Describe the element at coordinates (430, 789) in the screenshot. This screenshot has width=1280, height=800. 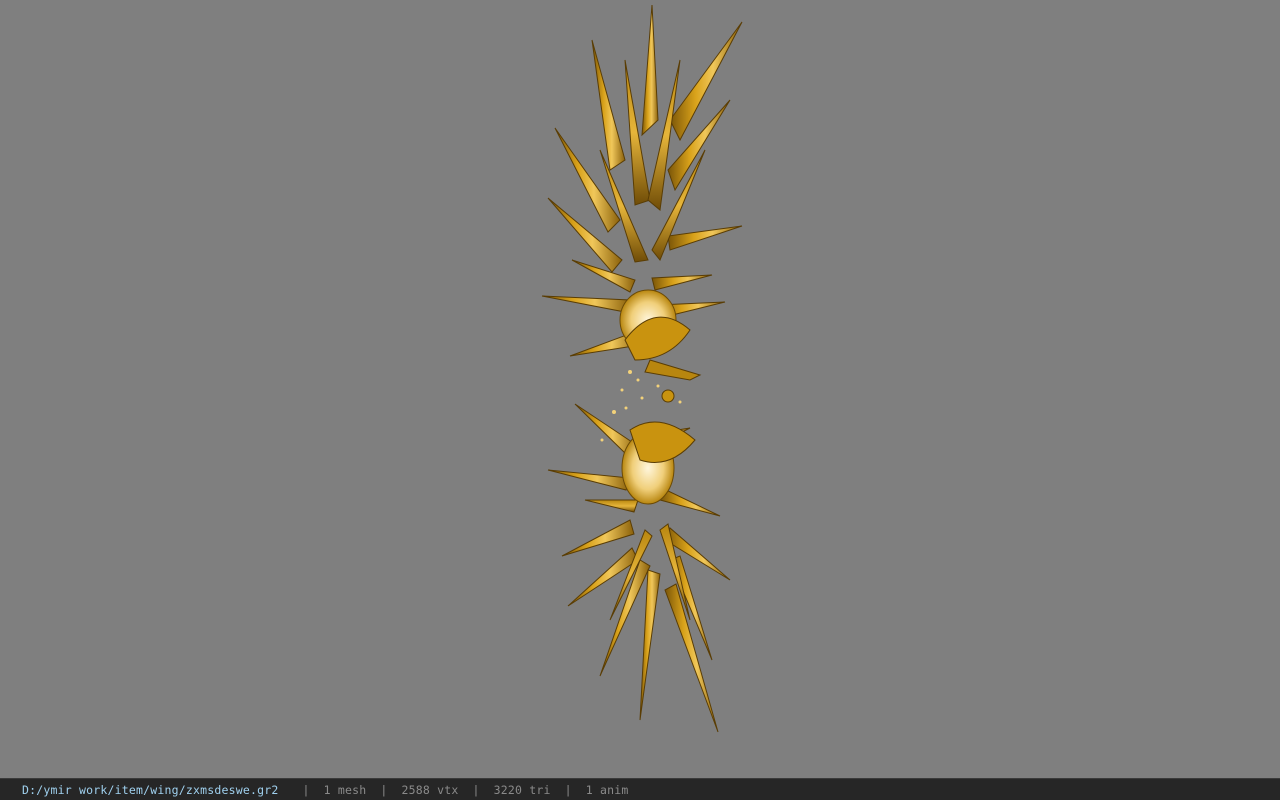
I see `vertex-count: 2588 vtx` at that location.